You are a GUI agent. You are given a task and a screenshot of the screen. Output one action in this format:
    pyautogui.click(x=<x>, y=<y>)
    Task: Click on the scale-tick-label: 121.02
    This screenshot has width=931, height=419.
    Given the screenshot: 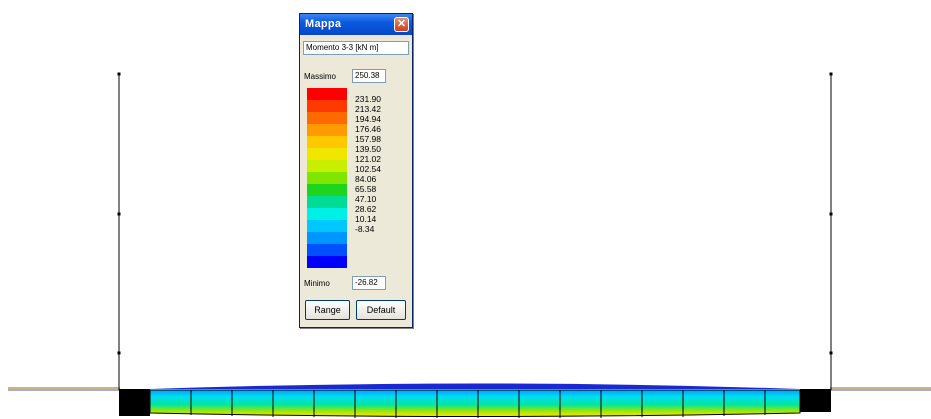 What is the action you would take?
    pyautogui.click(x=368, y=159)
    